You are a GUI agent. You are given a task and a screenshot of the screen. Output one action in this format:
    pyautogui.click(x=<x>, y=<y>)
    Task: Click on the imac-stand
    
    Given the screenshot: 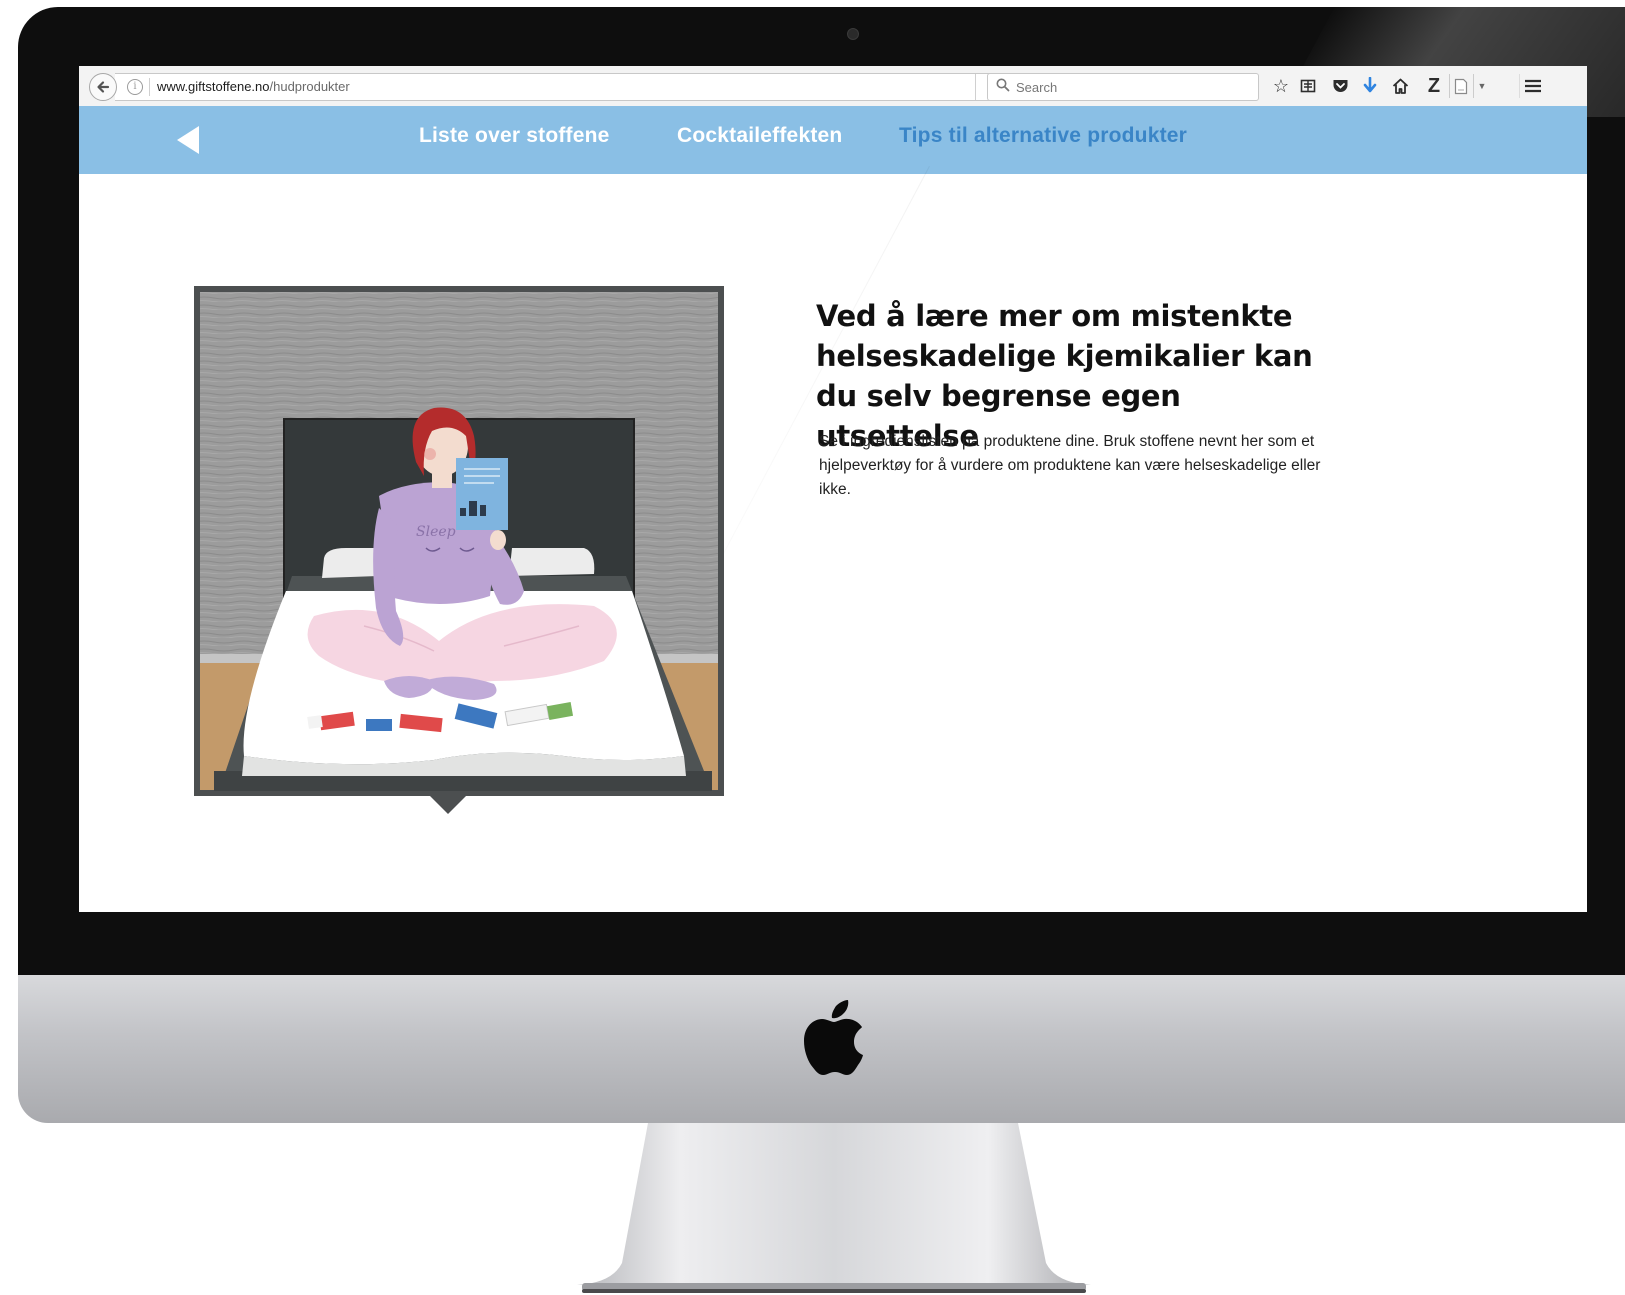 What is the action you would take?
    pyautogui.click(x=834, y=1208)
    